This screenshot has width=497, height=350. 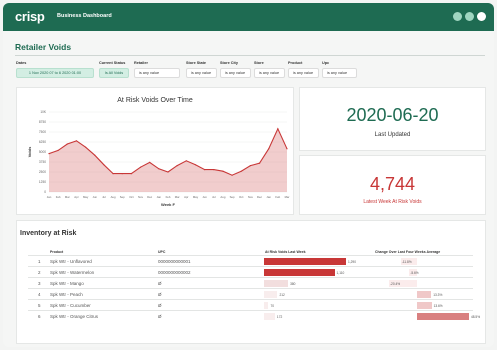 What do you see at coordinates (39, 283) in the screenshot?
I see `row-number: 3` at bounding box center [39, 283].